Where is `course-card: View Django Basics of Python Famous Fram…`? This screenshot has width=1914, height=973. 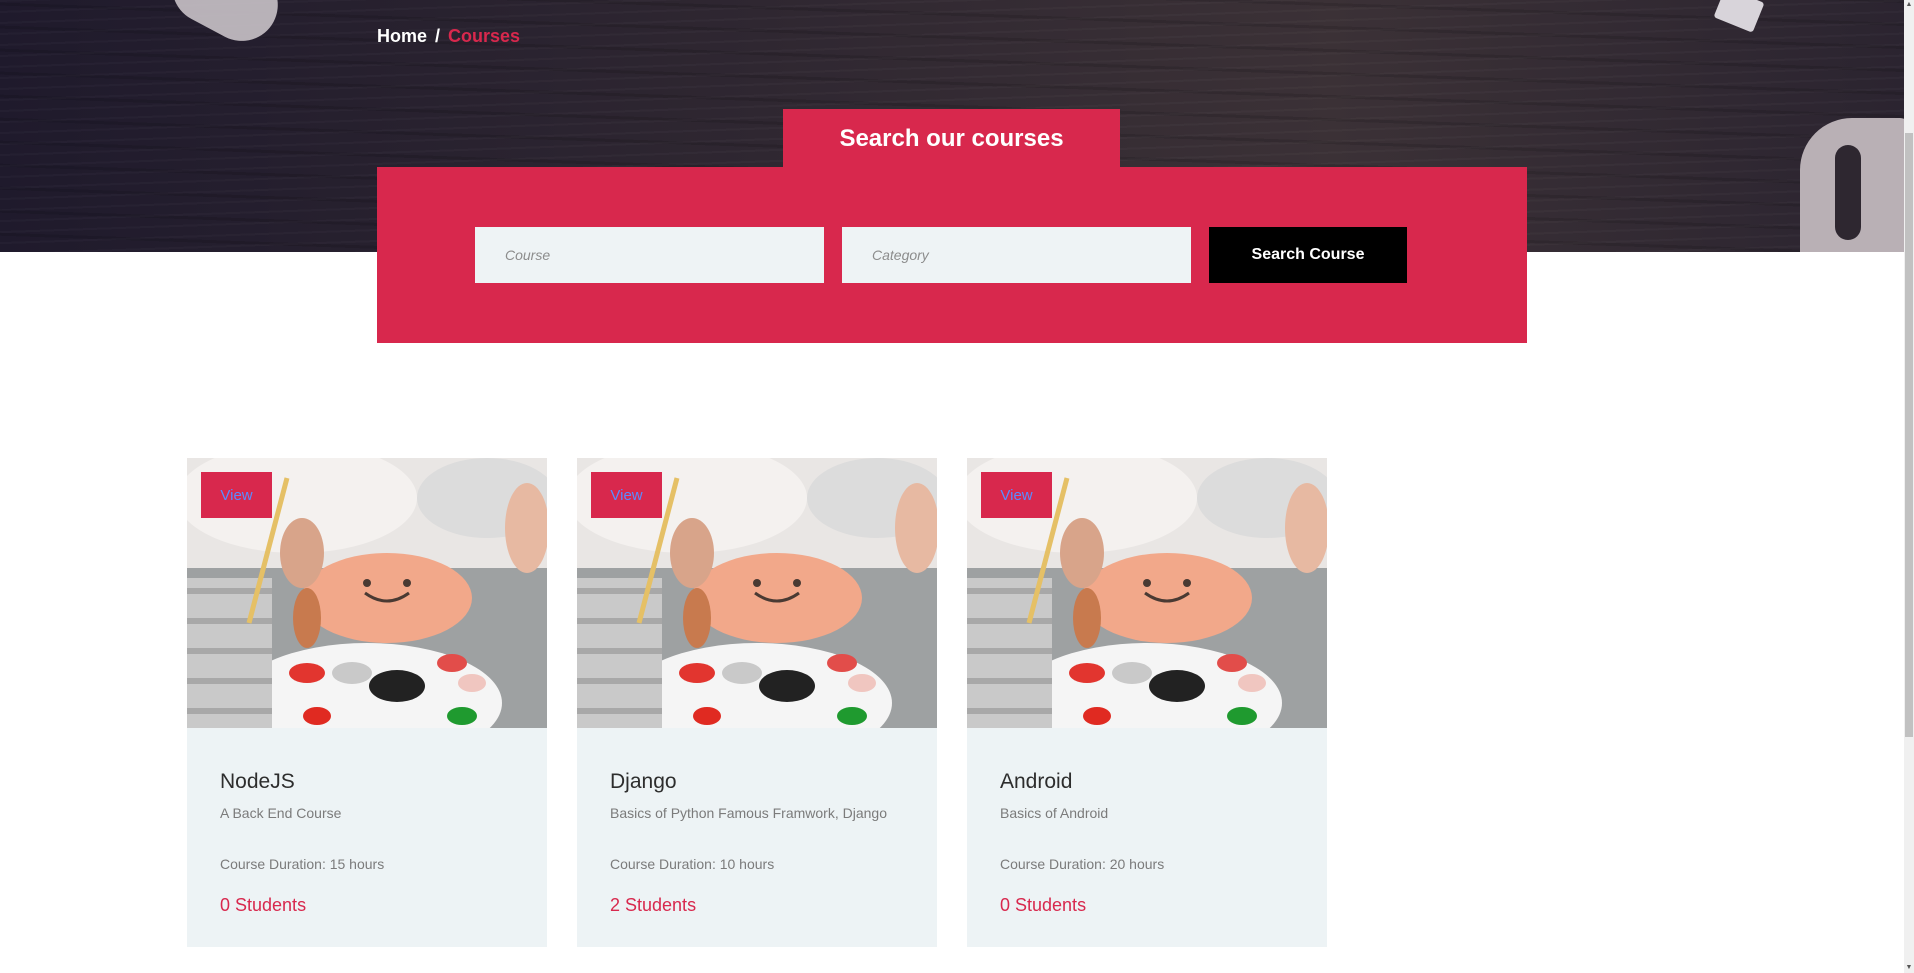 course-card: View Django Basics of Python Famous Fram… is located at coordinates (757, 702).